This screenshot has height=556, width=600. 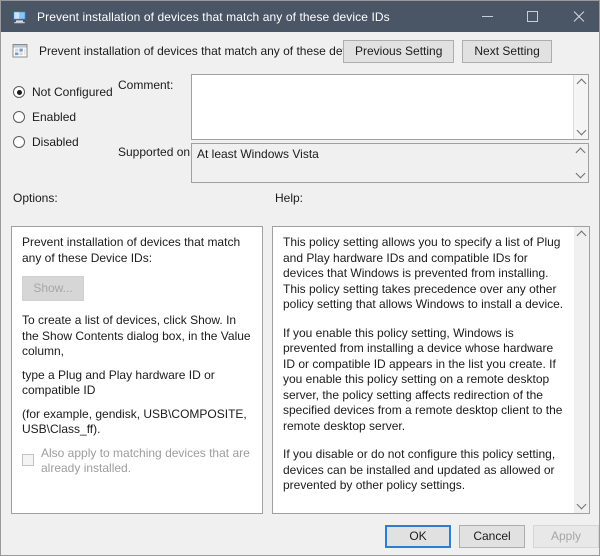 What do you see at coordinates (390, 163) in the screenshot?
I see `supported-on-field: At least Windows Vista` at bounding box center [390, 163].